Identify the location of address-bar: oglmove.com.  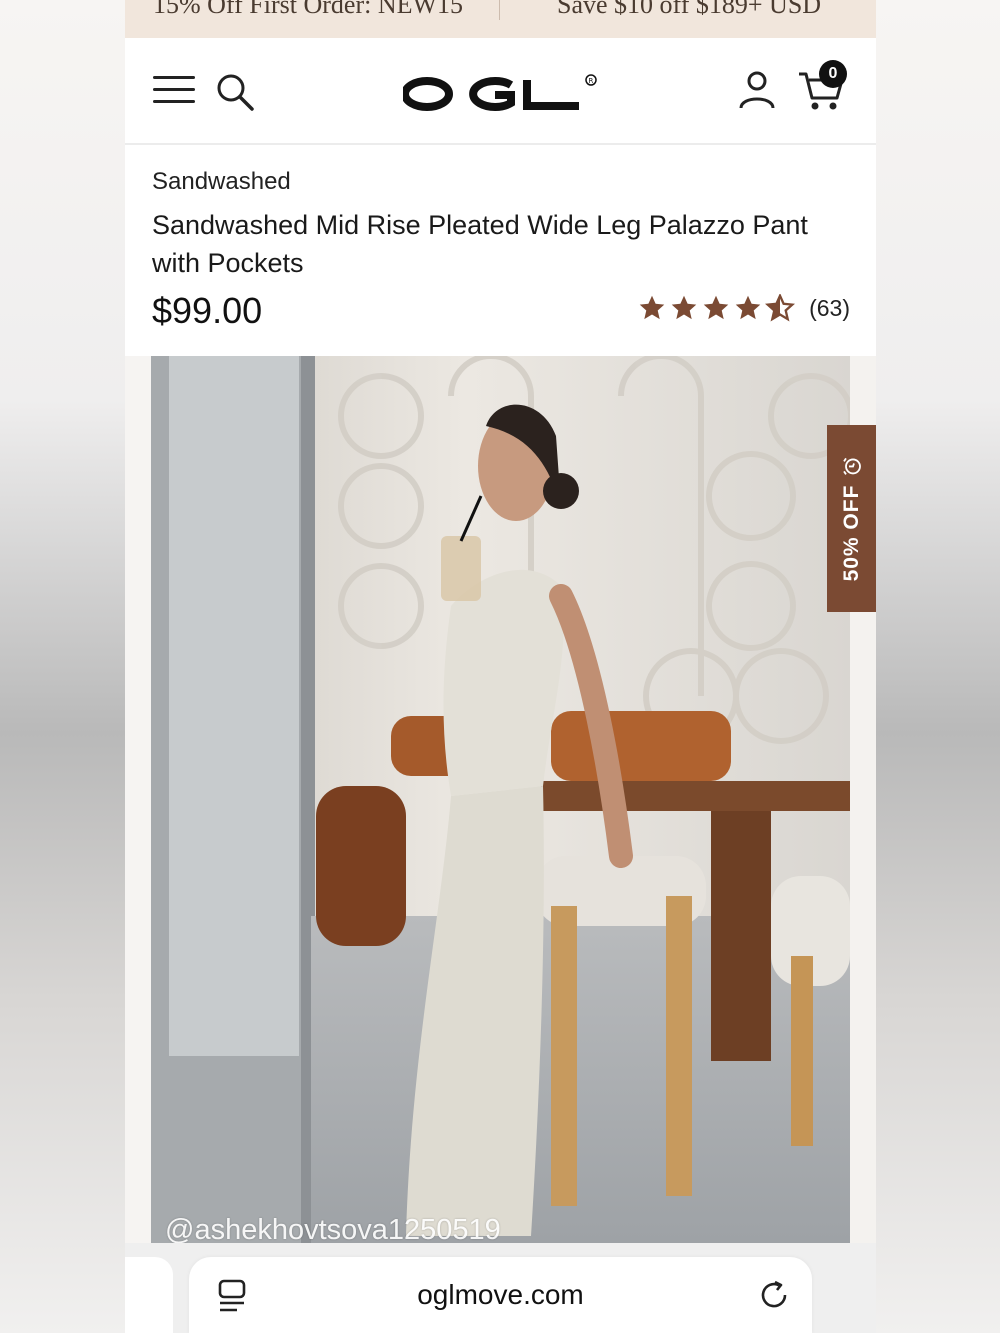
(500, 1295).